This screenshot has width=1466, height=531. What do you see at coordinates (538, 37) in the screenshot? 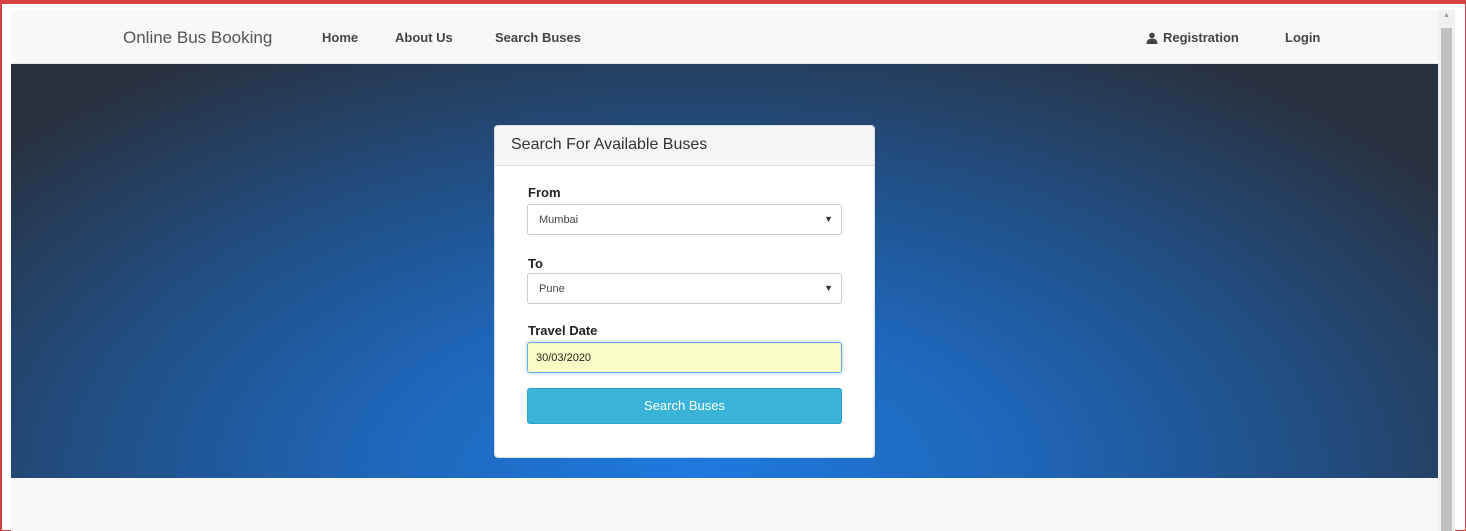
I see `nav-search-buses-link: Search Buses` at bounding box center [538, 37].